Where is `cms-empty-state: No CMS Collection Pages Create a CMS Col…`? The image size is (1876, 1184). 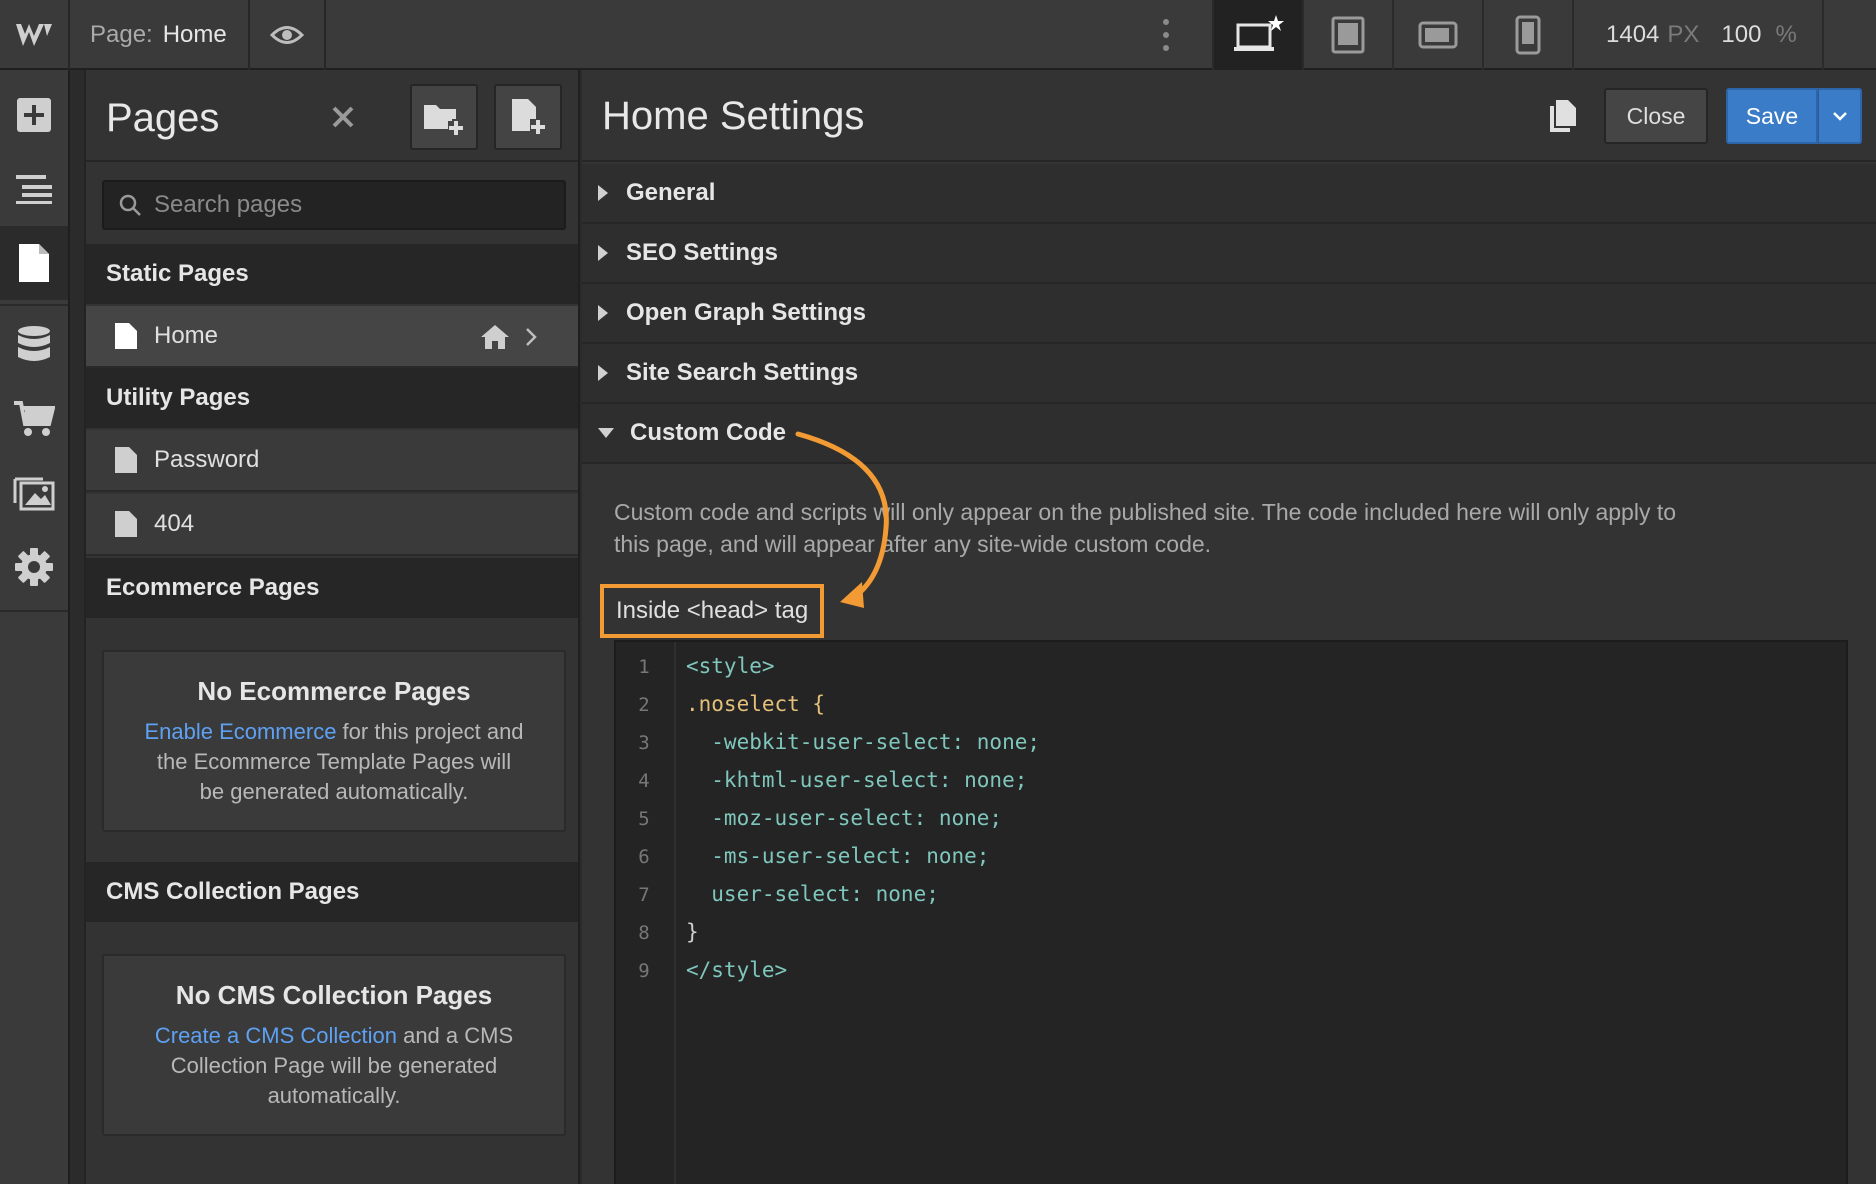 cms-empty-state: No CMS Collection Pages Create a CMS Col… is located at coordinates (334, 1045).